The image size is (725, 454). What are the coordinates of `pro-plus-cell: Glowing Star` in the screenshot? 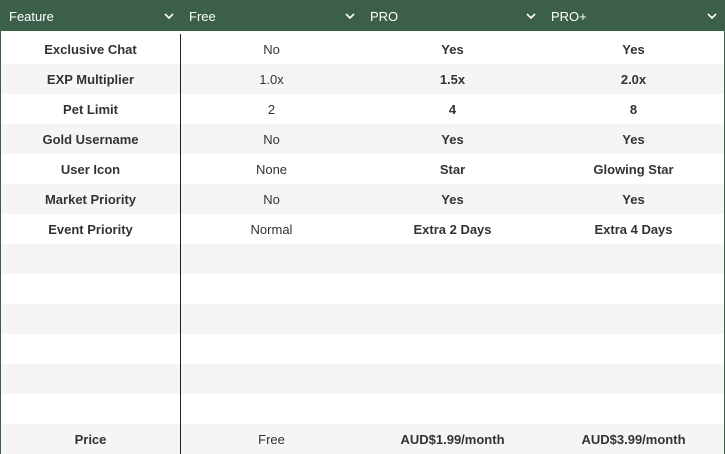 It's located at (633, 169).